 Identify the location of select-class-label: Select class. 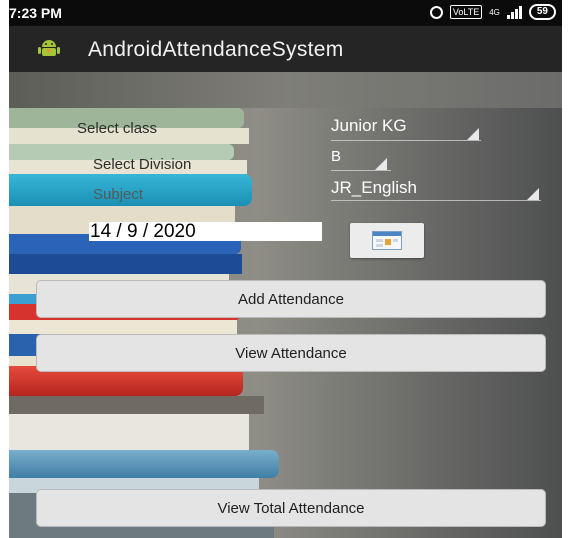
(117, 128).